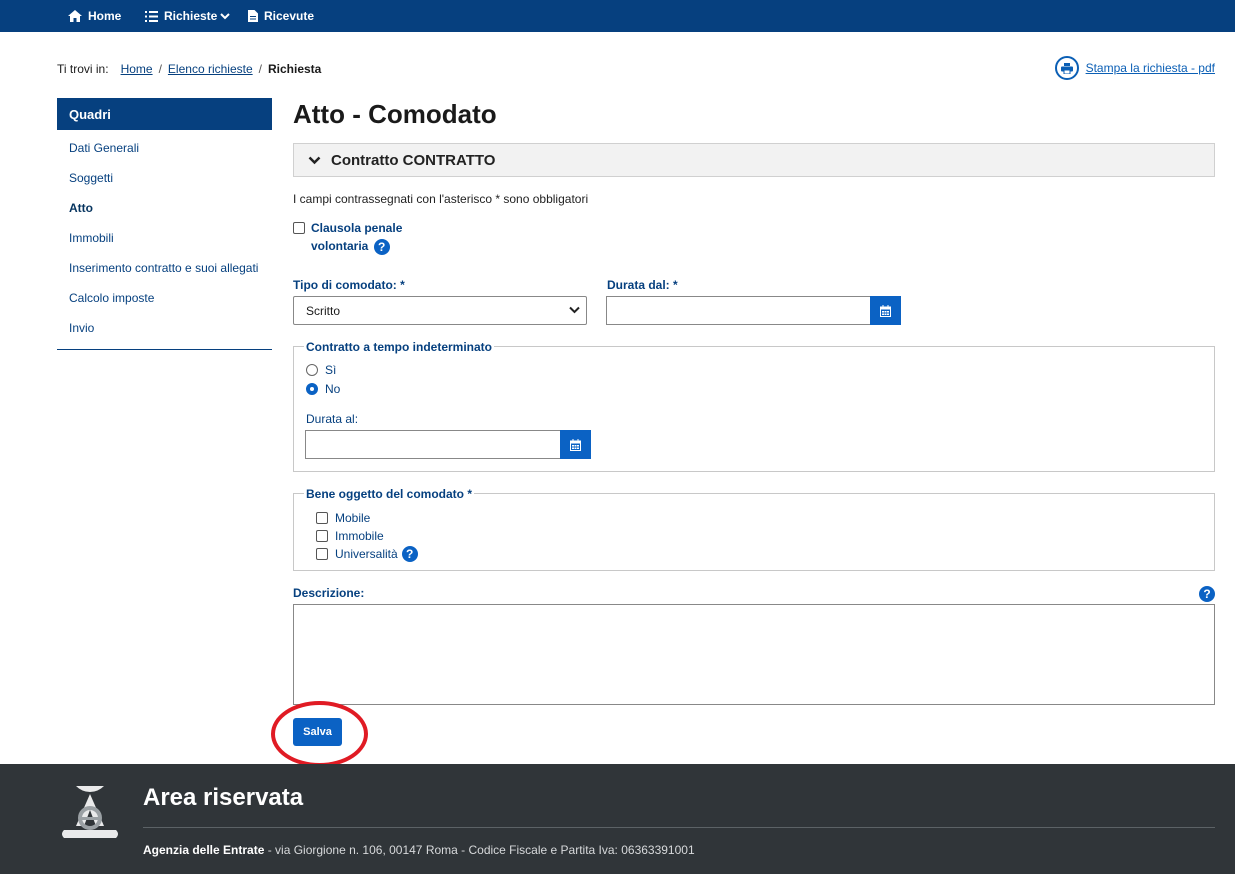 This screenshot has width=1235, height=874. What do you see at coordinates (440, 310) in the screenshot?
I see `tipo-comodato-select: Scritto` at bounding box center [440, 310].